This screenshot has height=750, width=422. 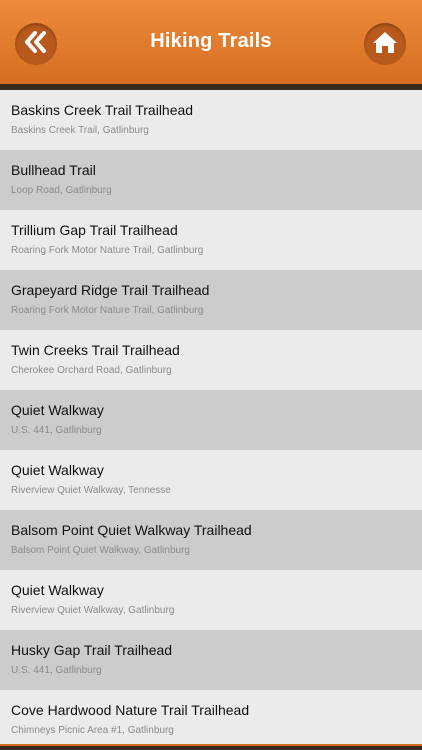 What do you see at coordinates (211, 180) in the screenshot?
I see `list-item: Bullhead Trail Loop Road, Gatlinburg` at bounding box center [211, 180].